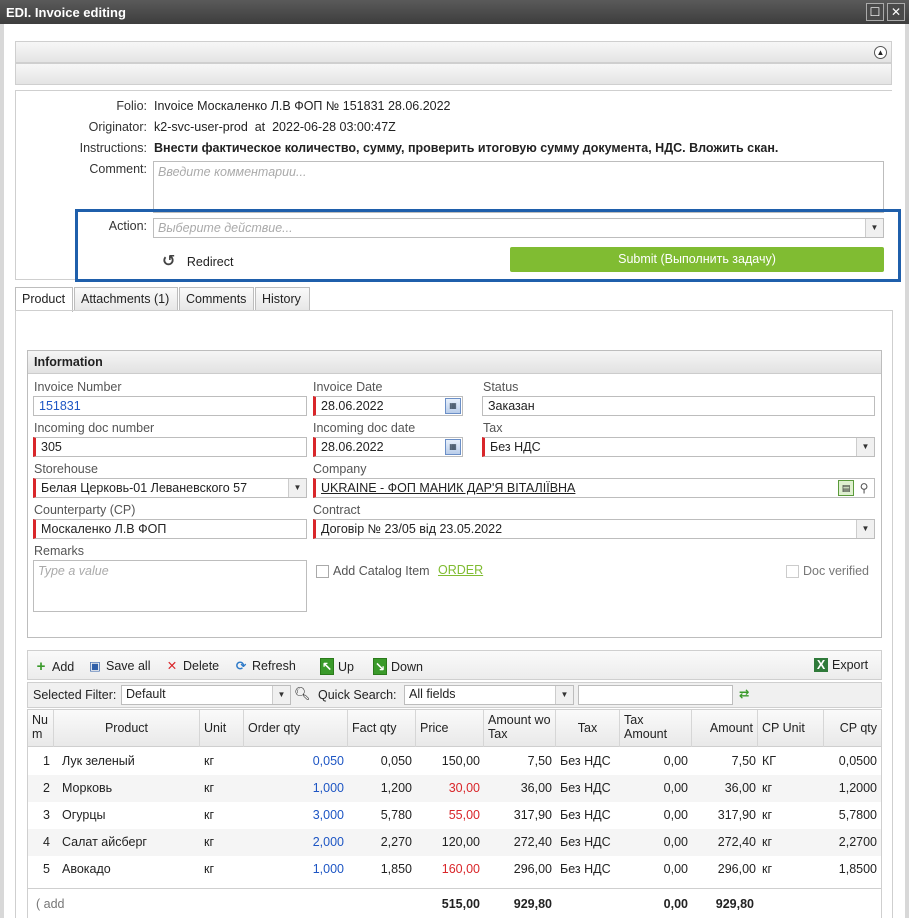 Image resolution: width=909 pixels, height=918 pixels. What do you see at coordinates (282, 299) in the screenshot?
I see `tab-history: History` at bounding box center [282, 299].